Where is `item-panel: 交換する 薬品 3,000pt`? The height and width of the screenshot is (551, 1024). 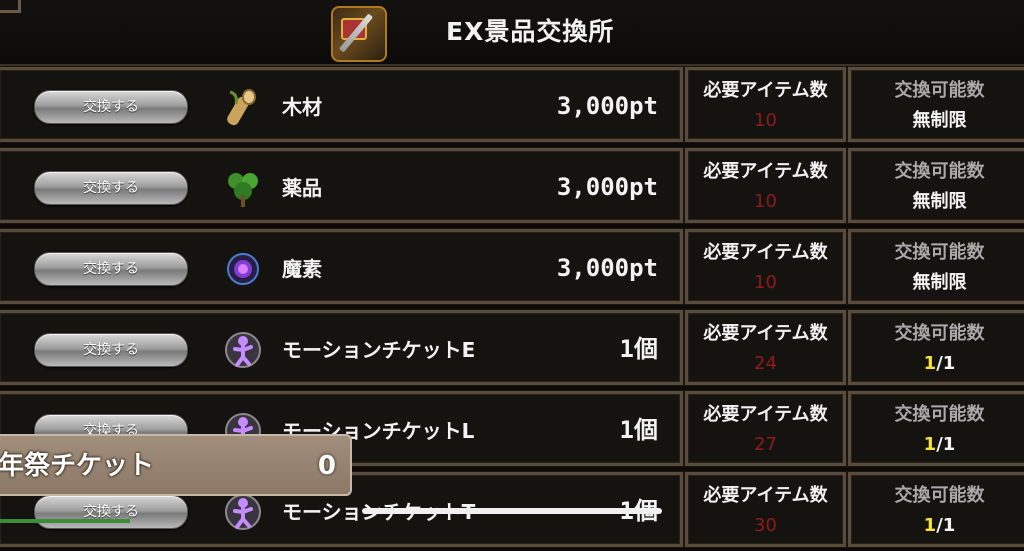
item-panel: 交換する 薬品 3,000pt is located at coordinates (341, 185).